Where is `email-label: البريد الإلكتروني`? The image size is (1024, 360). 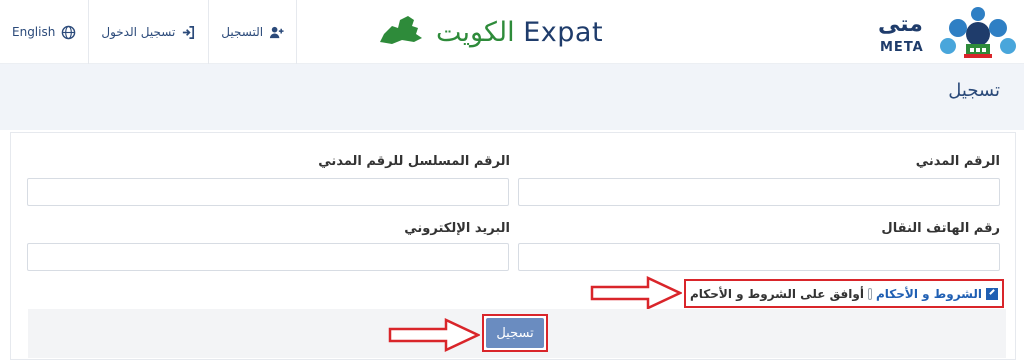 email-label: البريد الإلكتروني is located at coordinates (457, 228).